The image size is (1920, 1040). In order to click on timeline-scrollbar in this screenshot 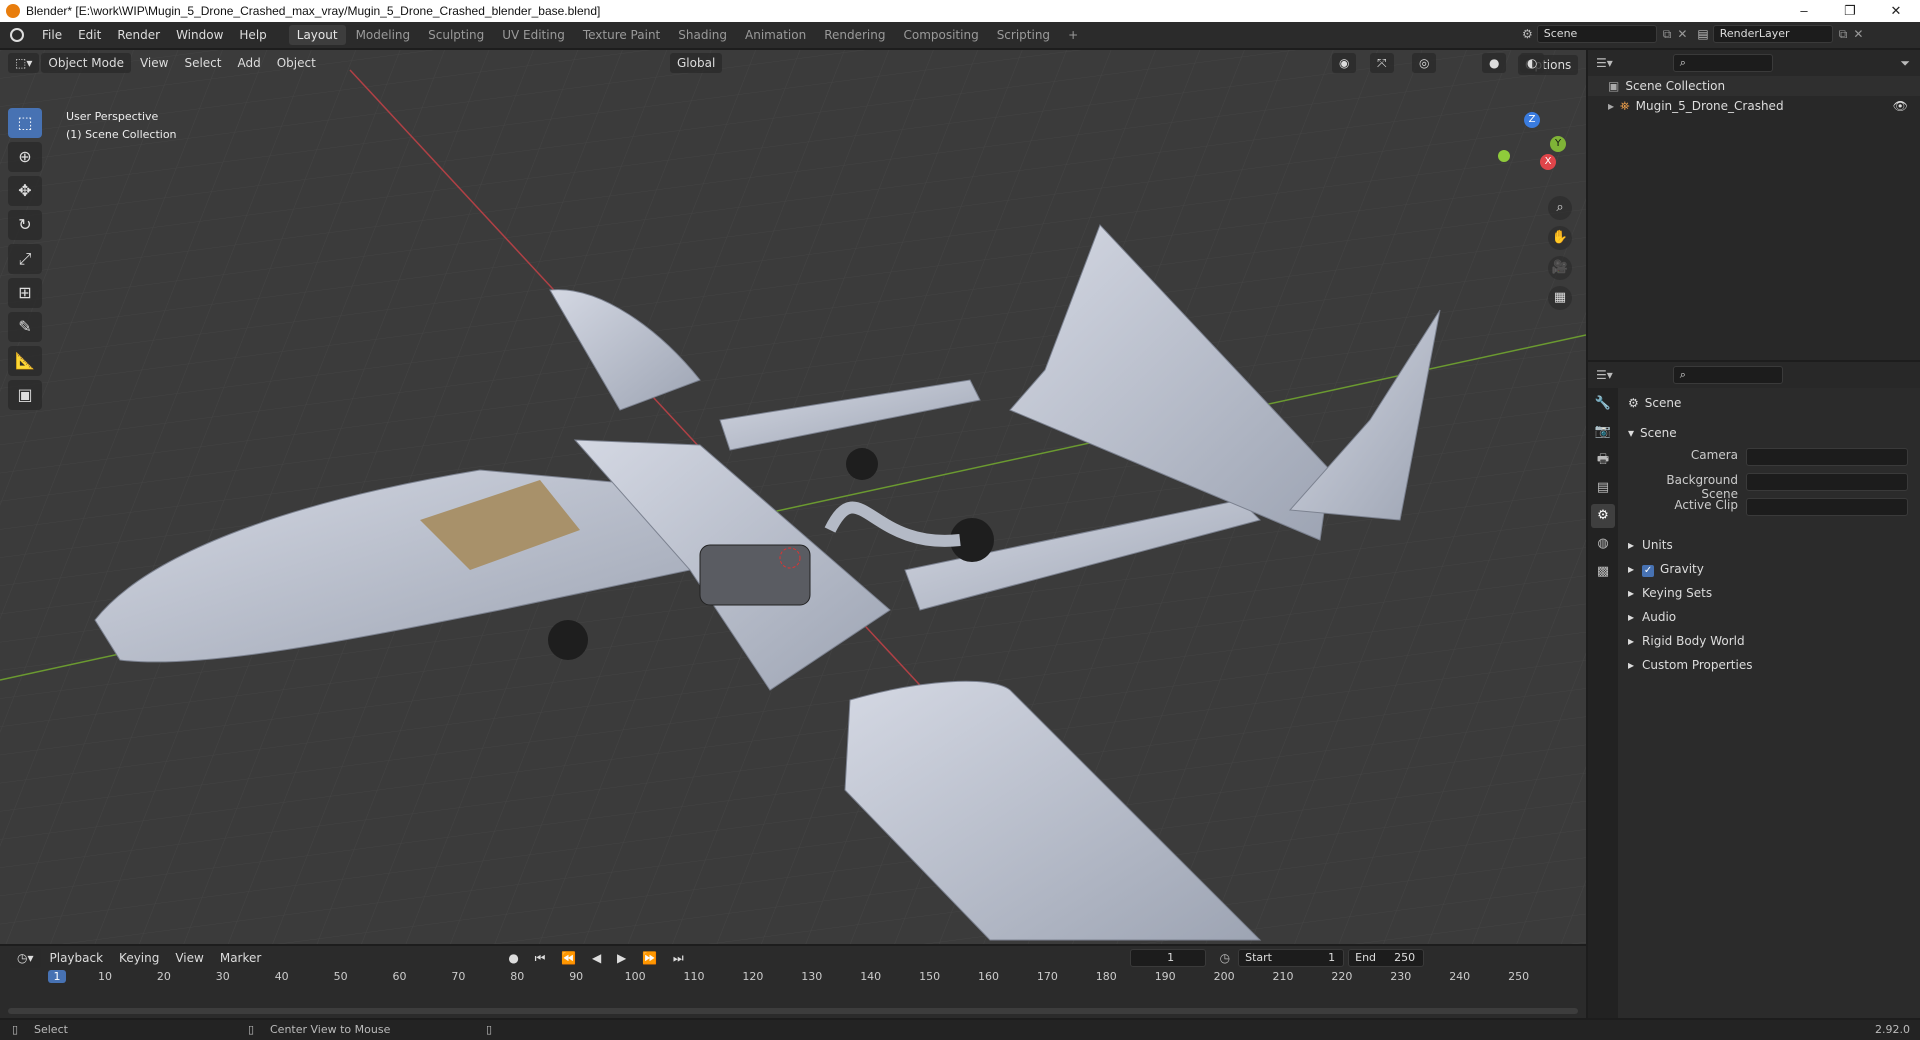, I will do `click(793, 1011)`.